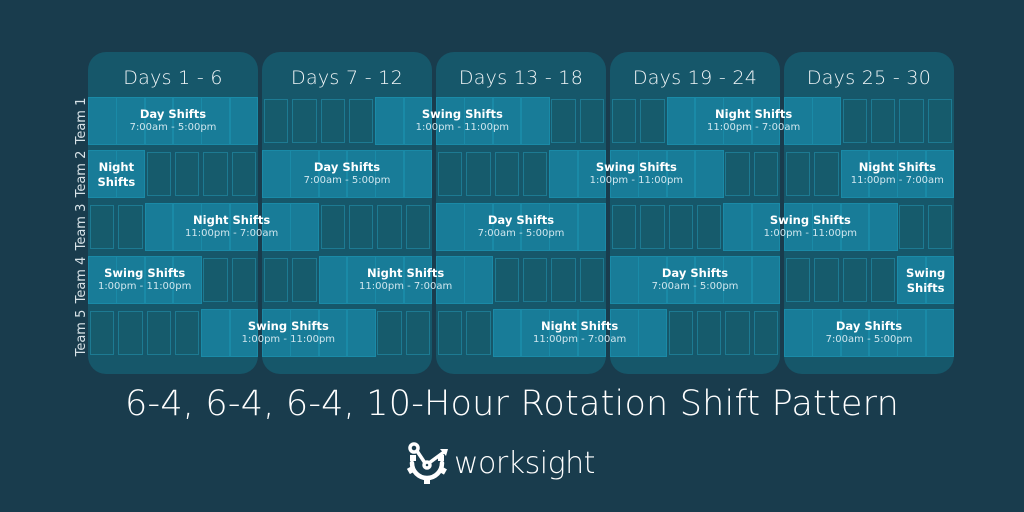 Image resolution: width=1024 pixels, height=512 pixels. What do you see at coordinates (347, 78) in the screenshot?
I see `column-header: Days 7 - 12` at bounding box center [347, 78].